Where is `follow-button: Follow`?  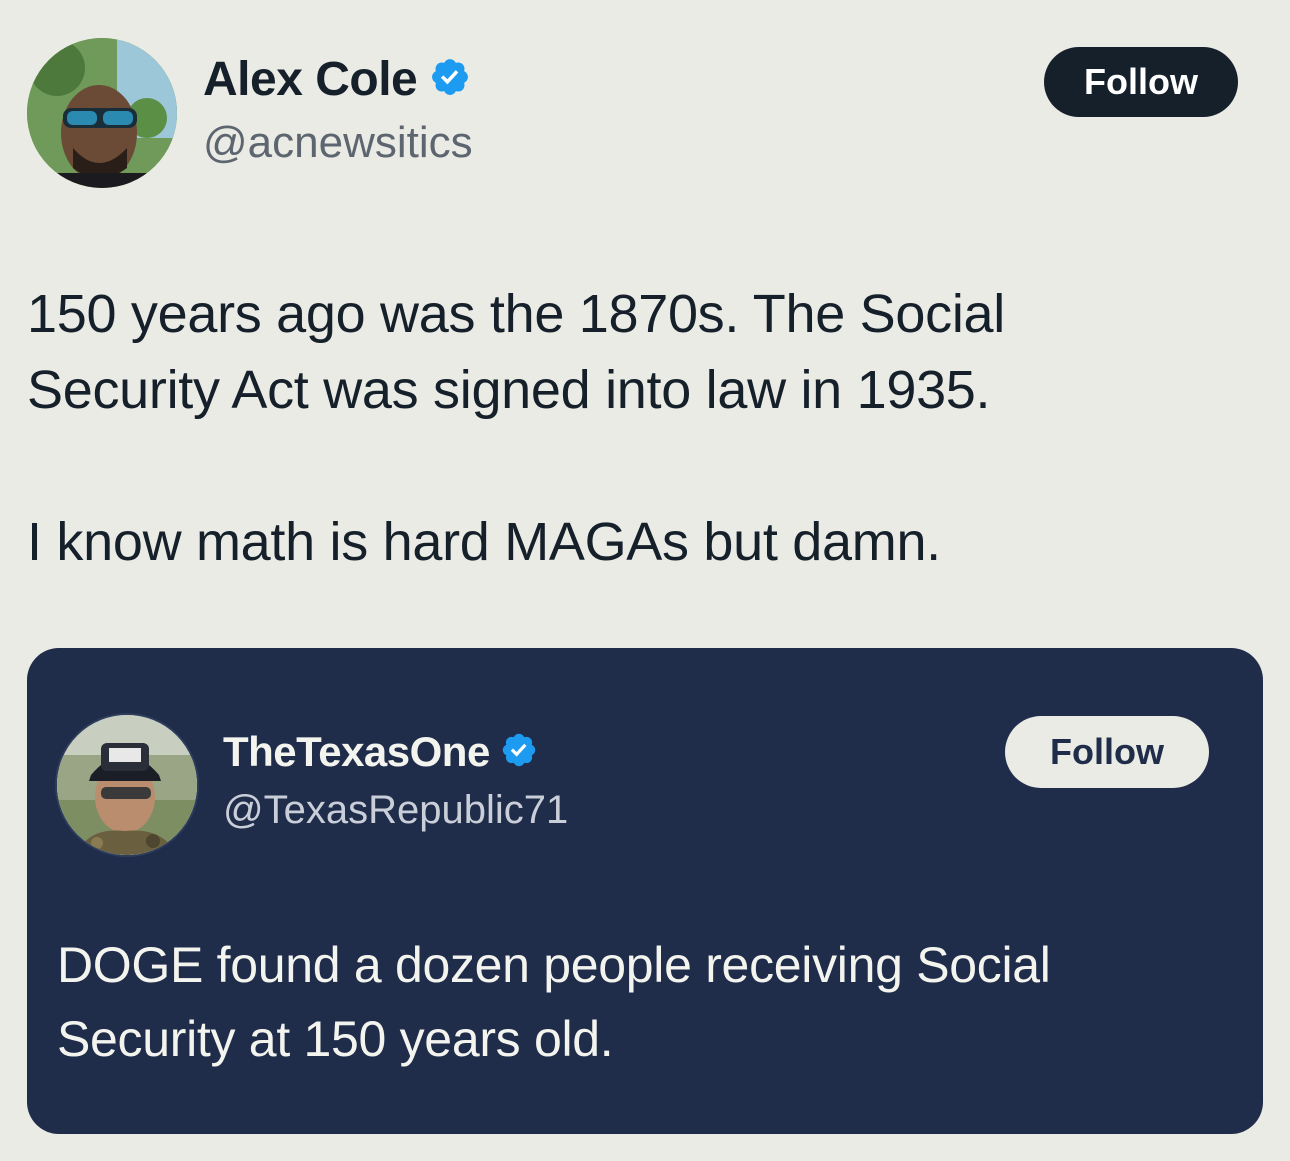
follow-button: Follow is located at coordinates (1141, 82).